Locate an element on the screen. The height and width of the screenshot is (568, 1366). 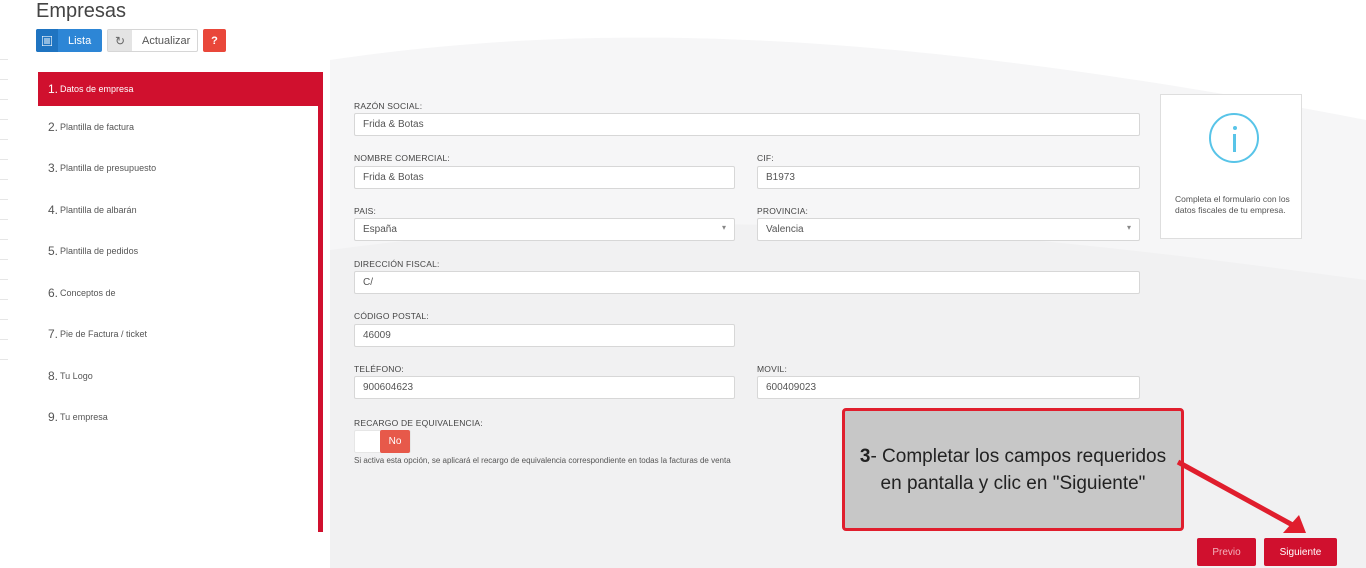
step-label: Datos de empresa is located at coordinates (97, 89).